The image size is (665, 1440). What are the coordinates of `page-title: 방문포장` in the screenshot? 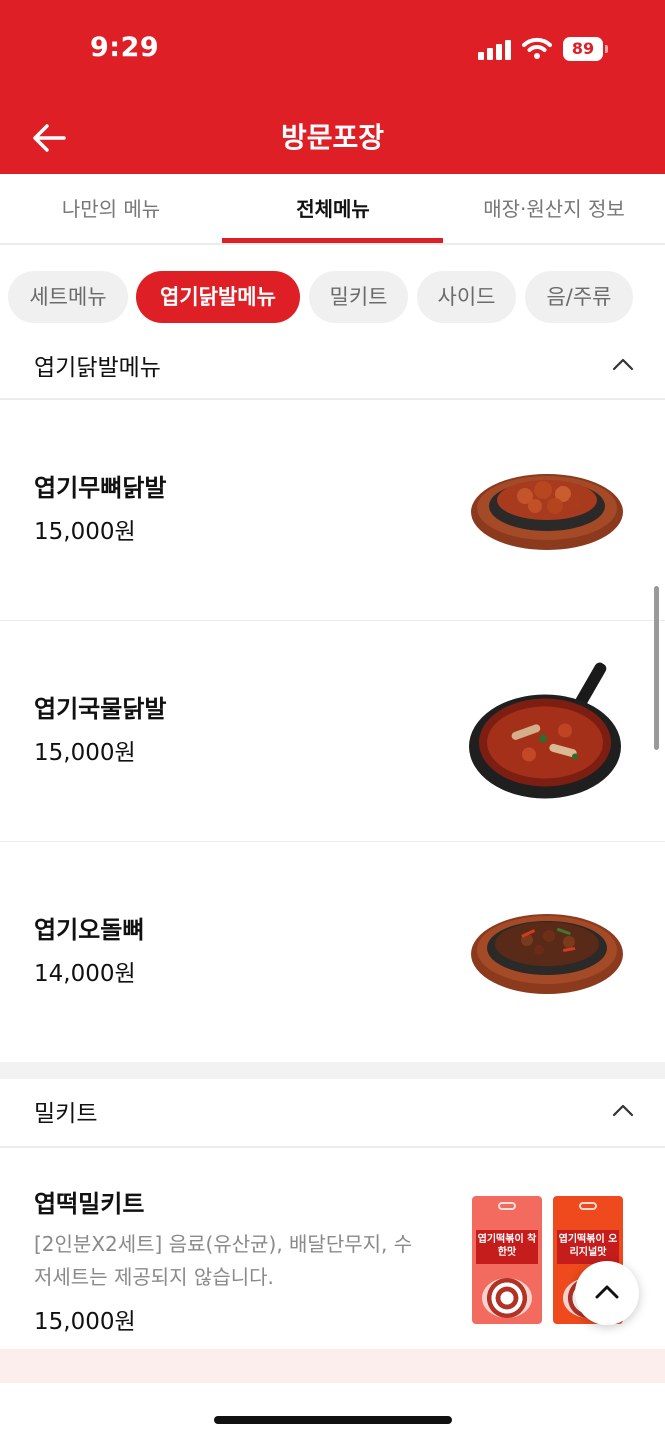 It's located at (332, 137).